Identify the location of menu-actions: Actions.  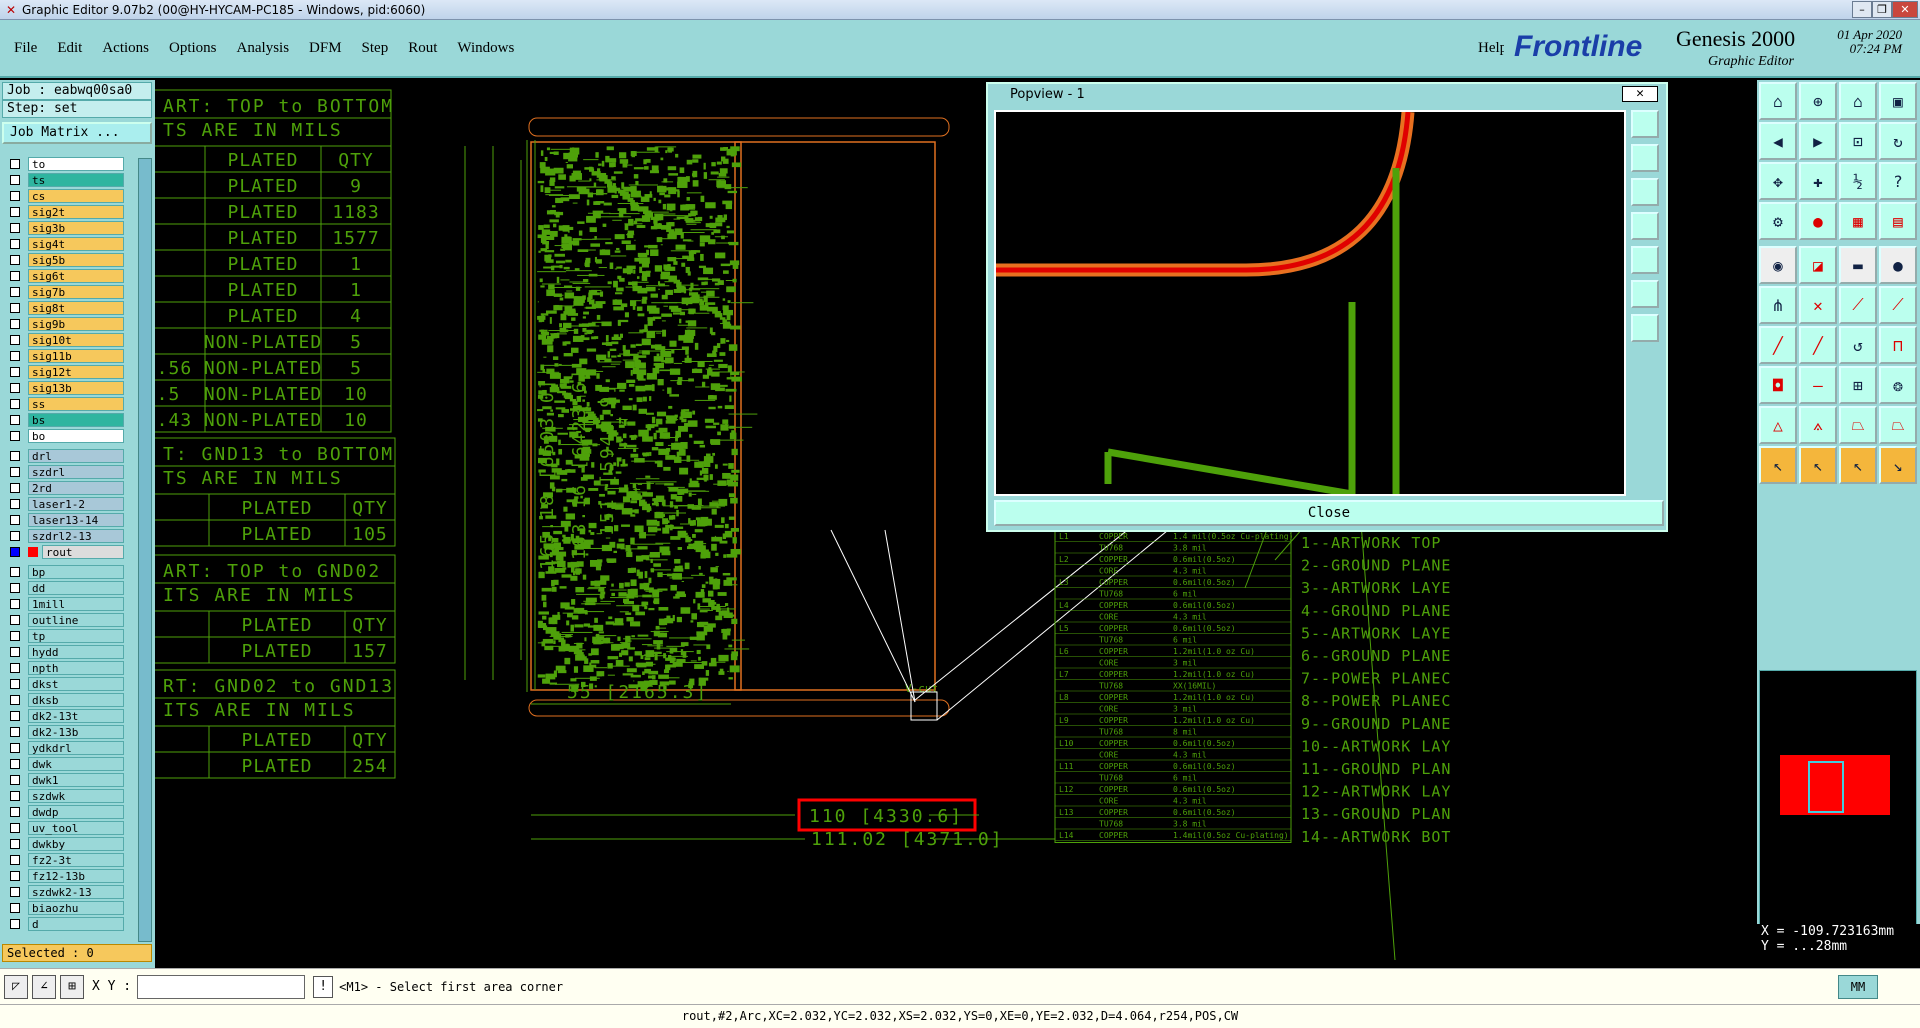
(125, 48).